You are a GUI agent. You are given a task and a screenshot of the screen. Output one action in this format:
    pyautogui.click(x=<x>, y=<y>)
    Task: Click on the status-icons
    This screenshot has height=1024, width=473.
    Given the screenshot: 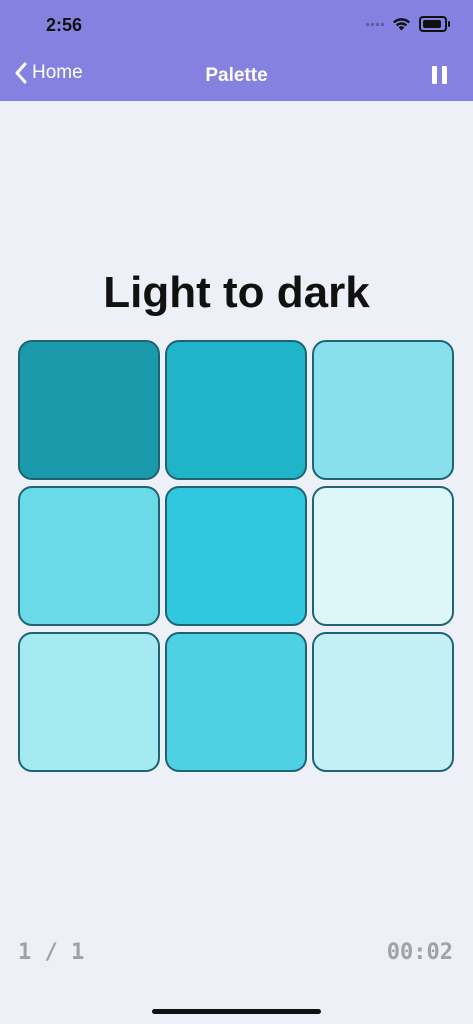 What is the action you would take?
    pyautogui.click(x=408, y=24)
    